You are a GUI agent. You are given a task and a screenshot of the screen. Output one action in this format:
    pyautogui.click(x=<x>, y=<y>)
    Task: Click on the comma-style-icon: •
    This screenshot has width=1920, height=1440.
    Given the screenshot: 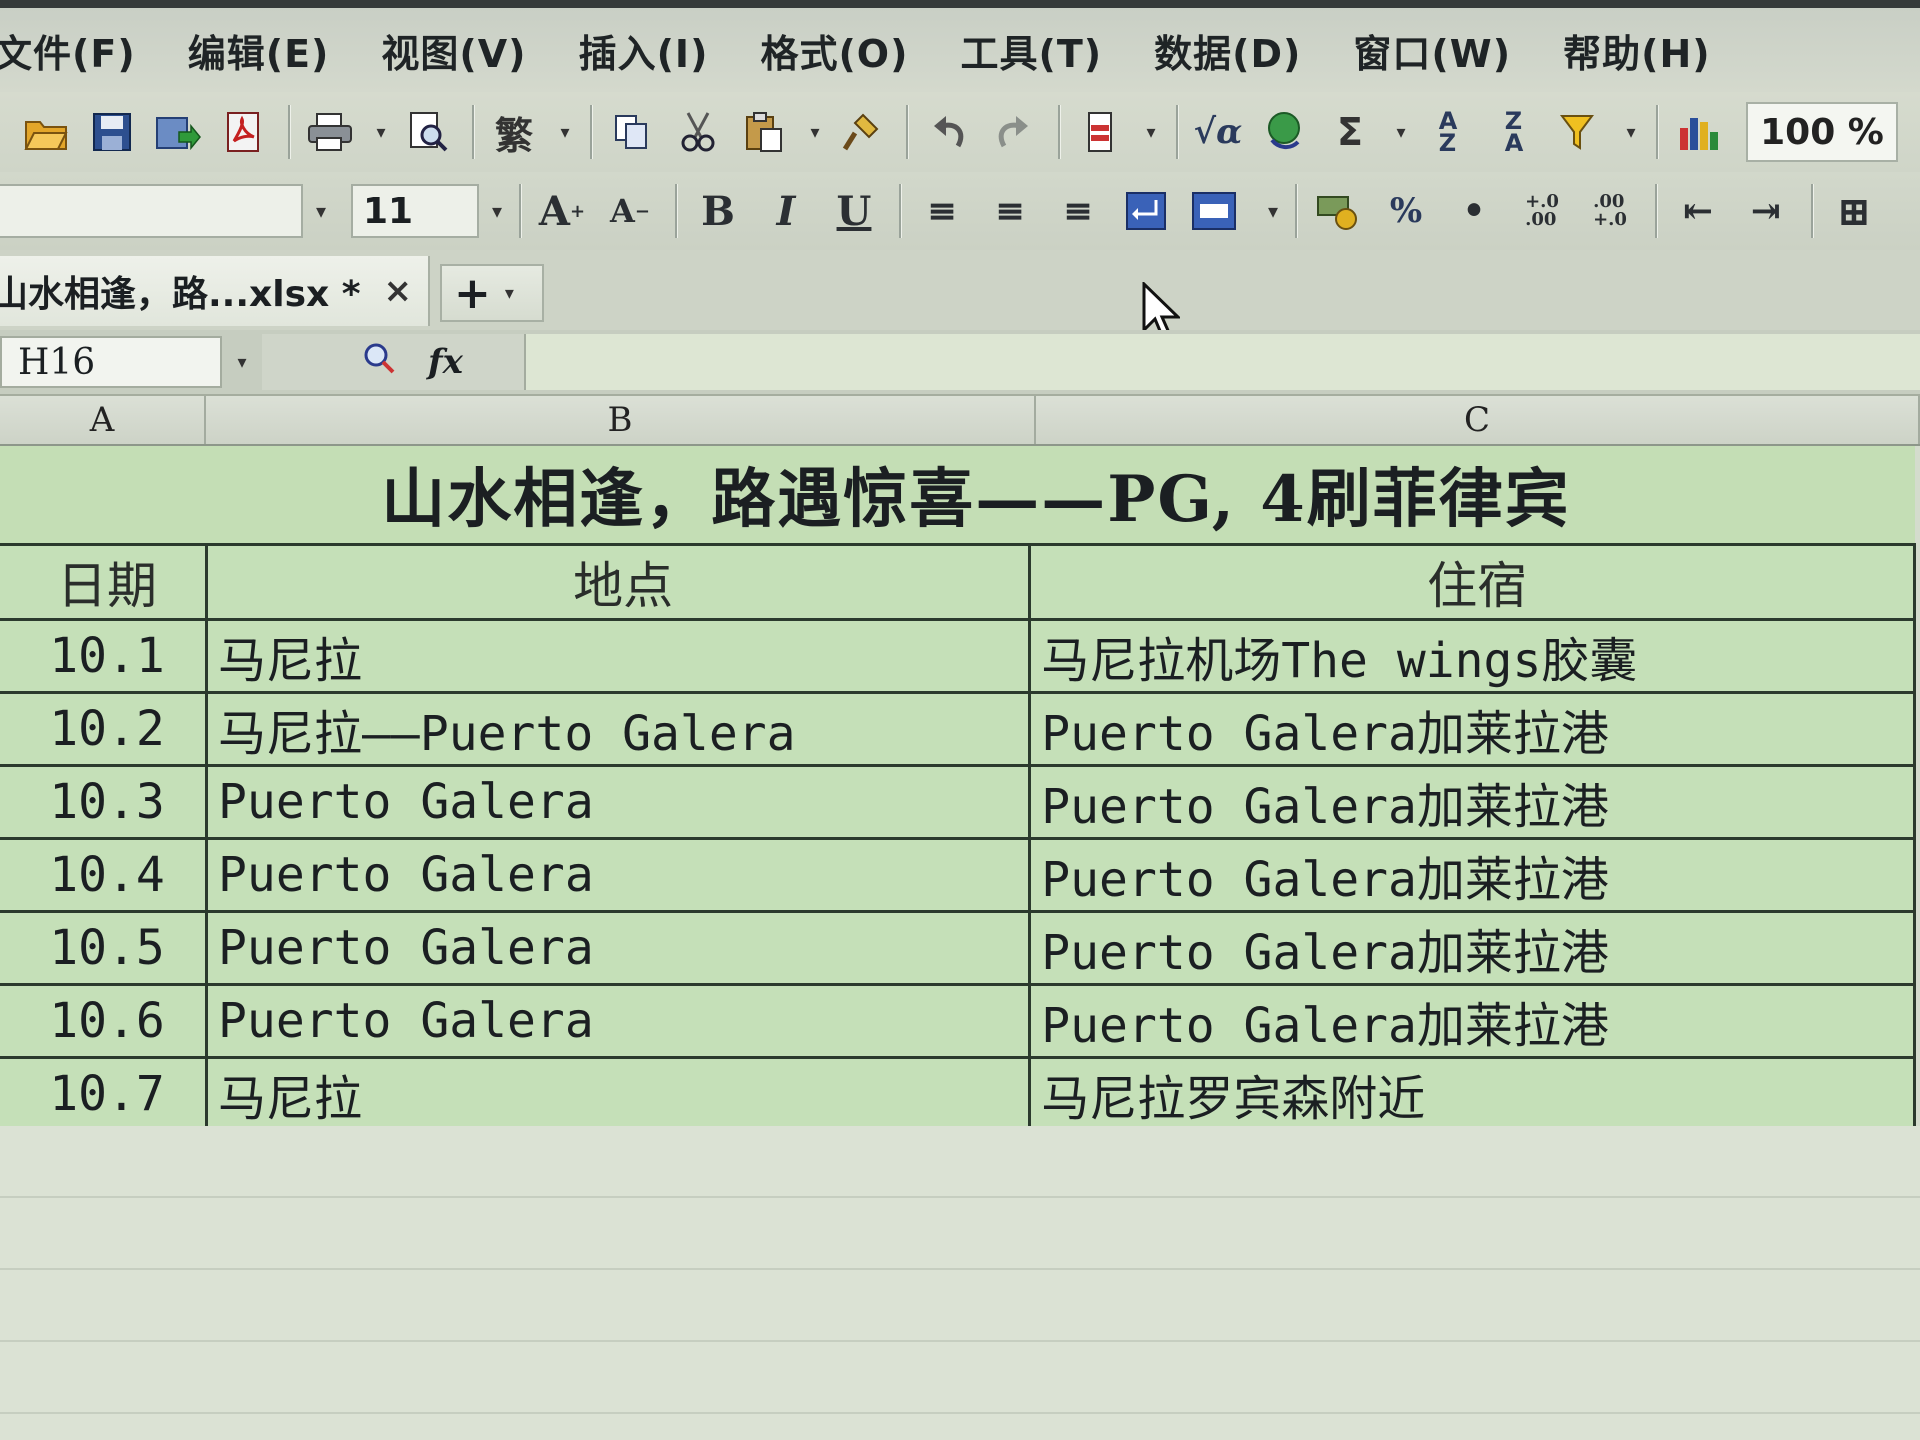 What is the action you would take?
    pyautogui.click(x=1474, y=211)
    